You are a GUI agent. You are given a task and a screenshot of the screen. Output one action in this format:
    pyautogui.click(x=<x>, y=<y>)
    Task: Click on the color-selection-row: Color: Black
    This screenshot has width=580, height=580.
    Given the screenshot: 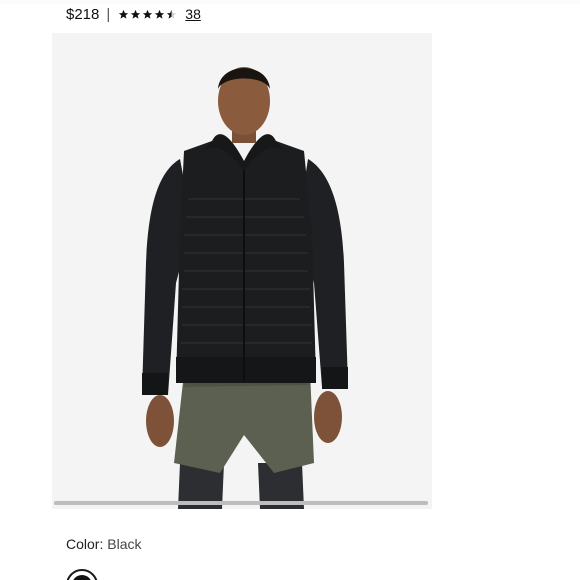 What is the action you would take?
    pyautogui.click(x=103, y=544)
    